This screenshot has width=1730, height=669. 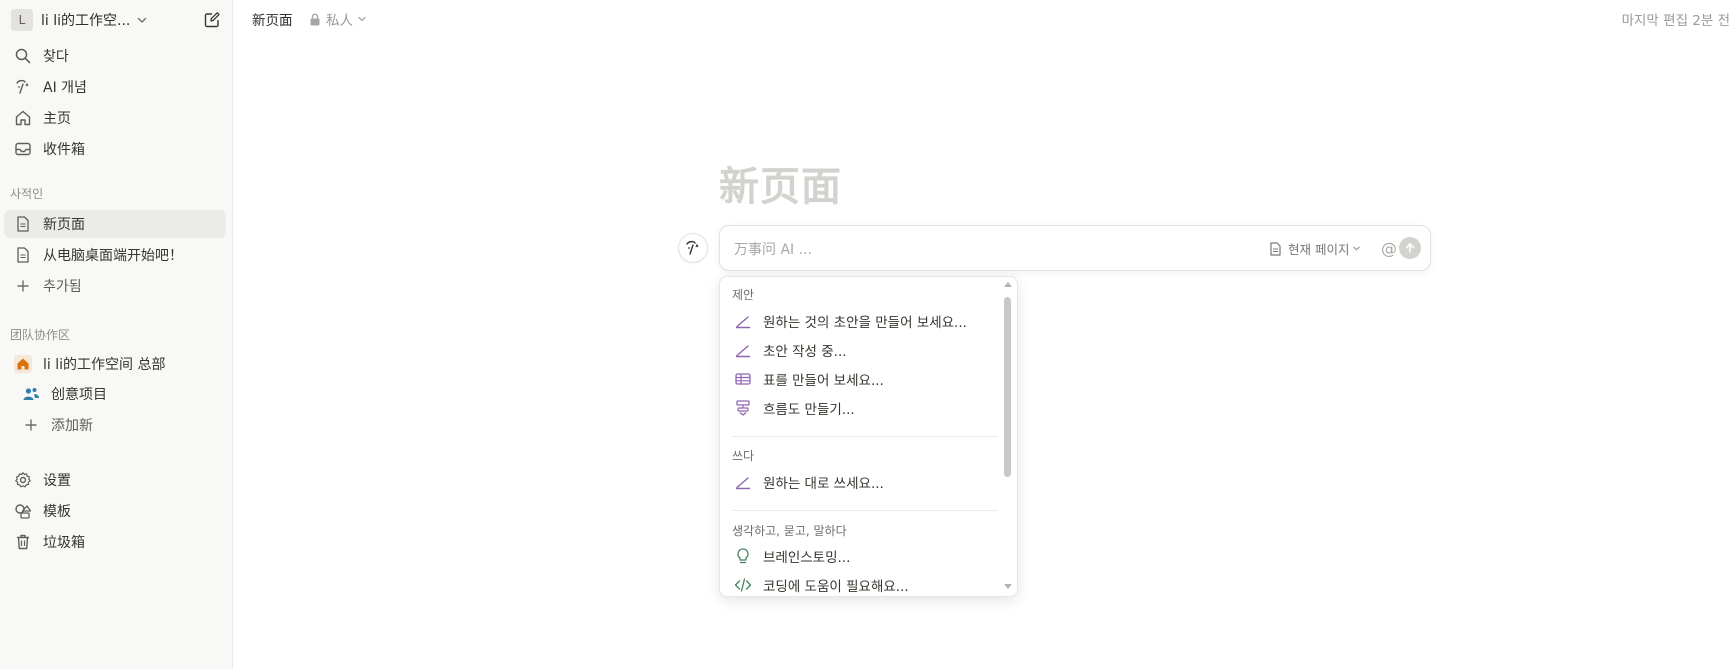 What do you see at coordinates (23, 542) in the screenshot?
I see `trash-icon` at bounding box center [23, 542].